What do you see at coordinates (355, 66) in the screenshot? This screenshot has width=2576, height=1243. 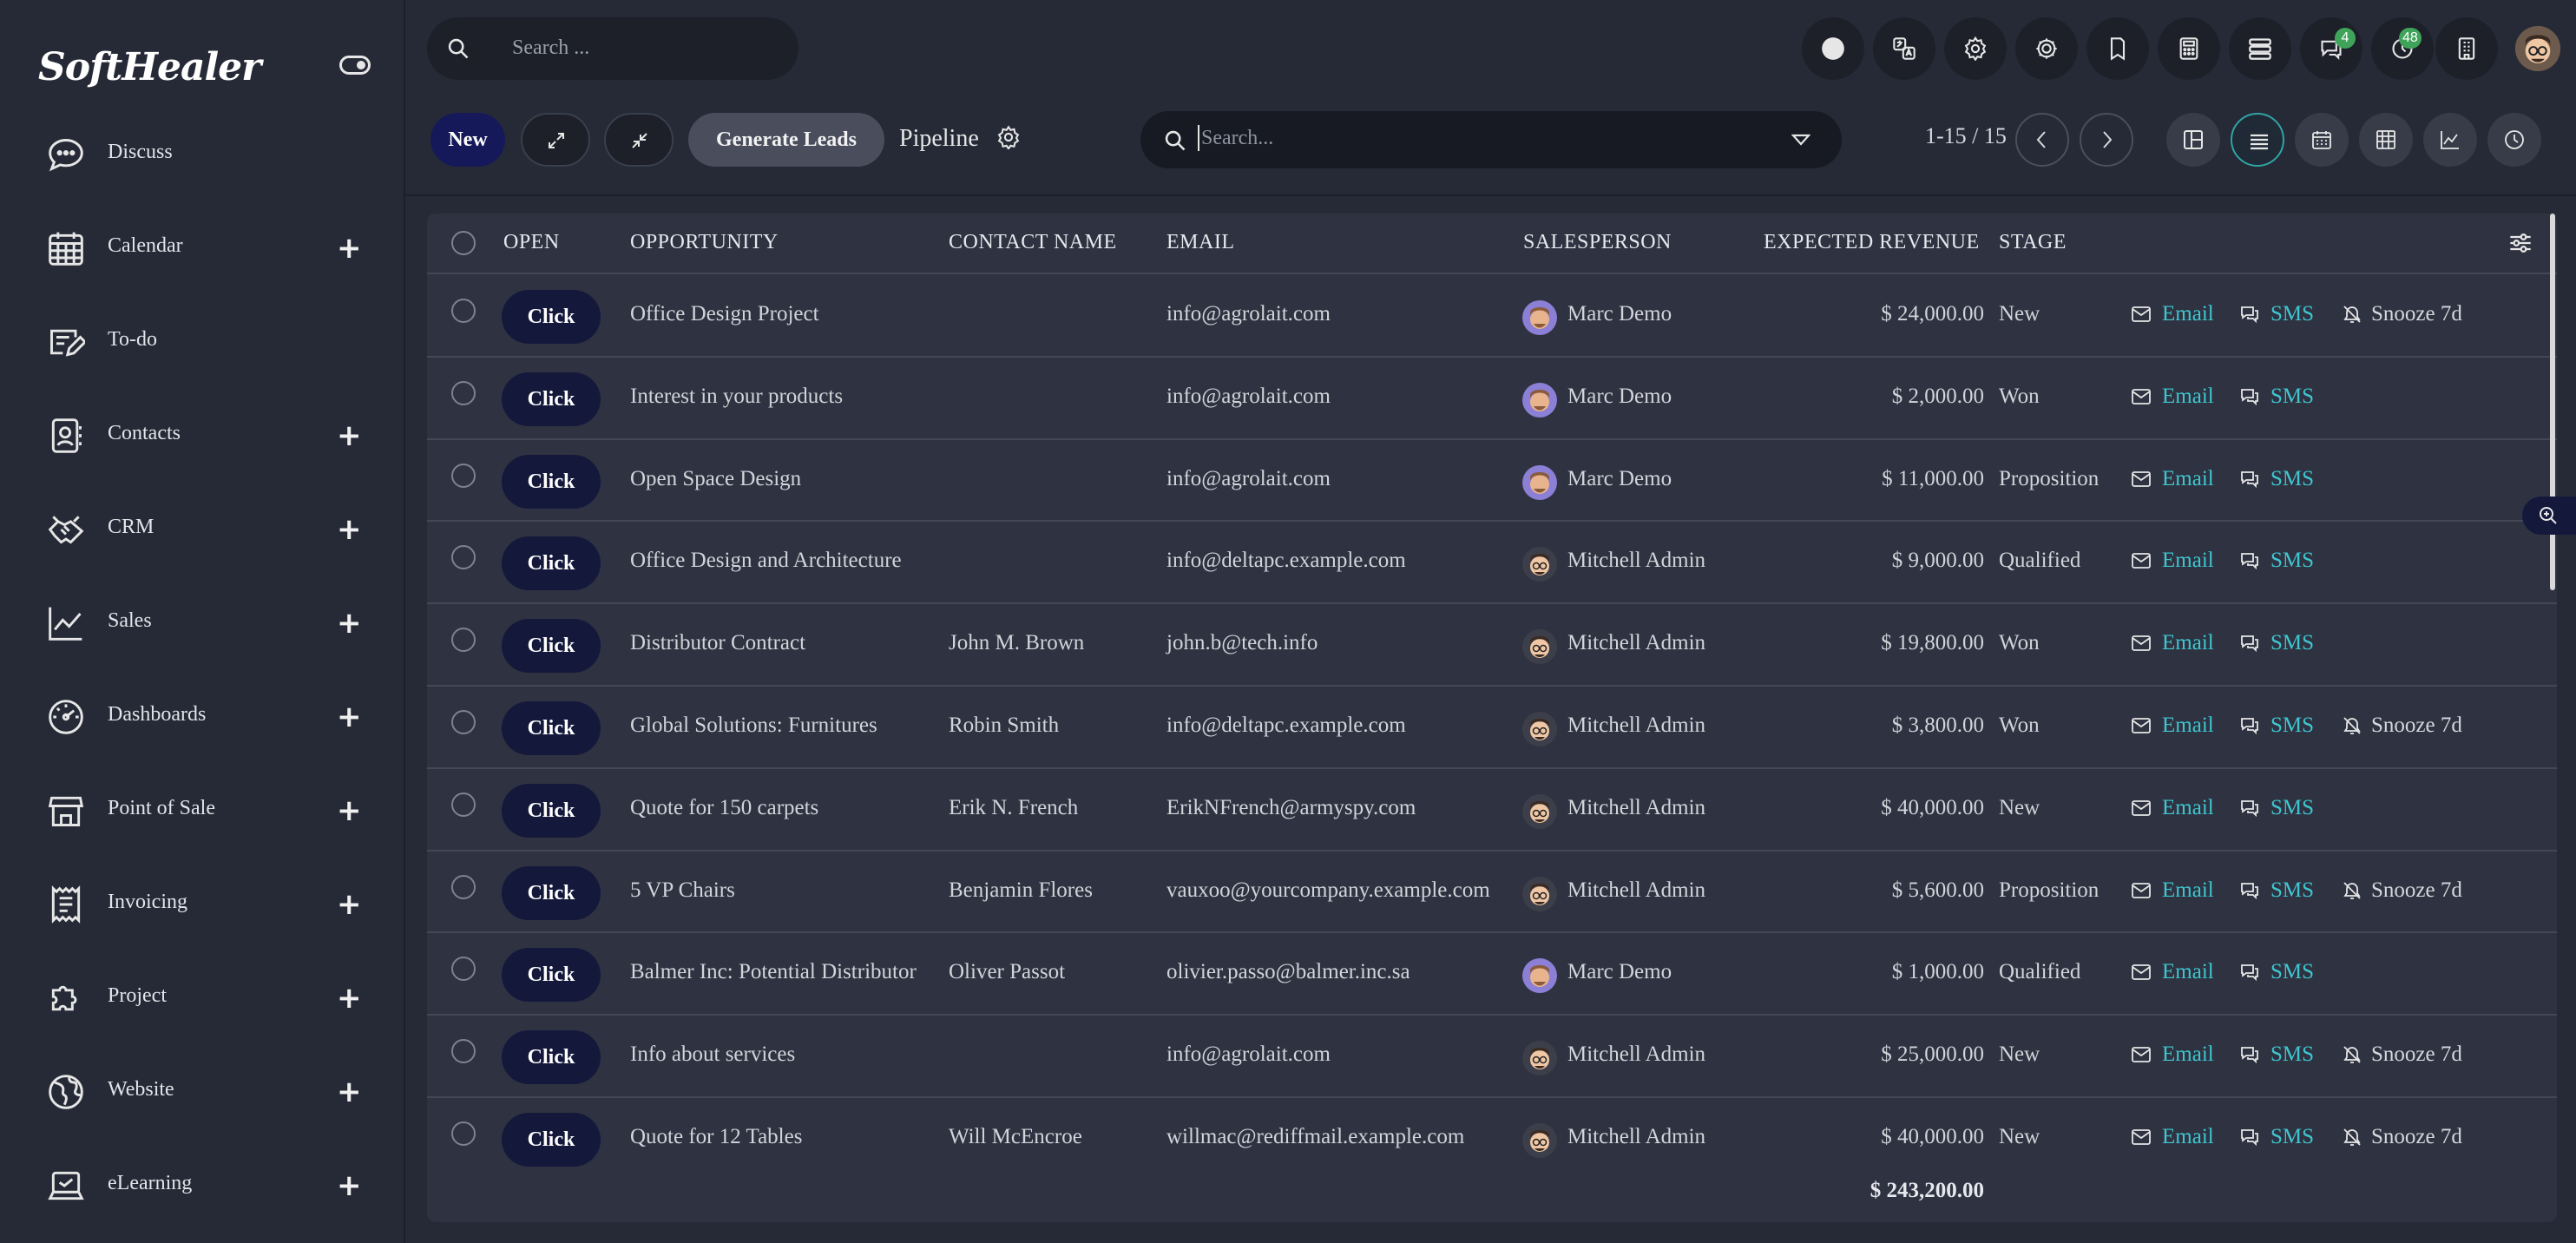 I see `theme-toggle` at bounding box center [355, 66].